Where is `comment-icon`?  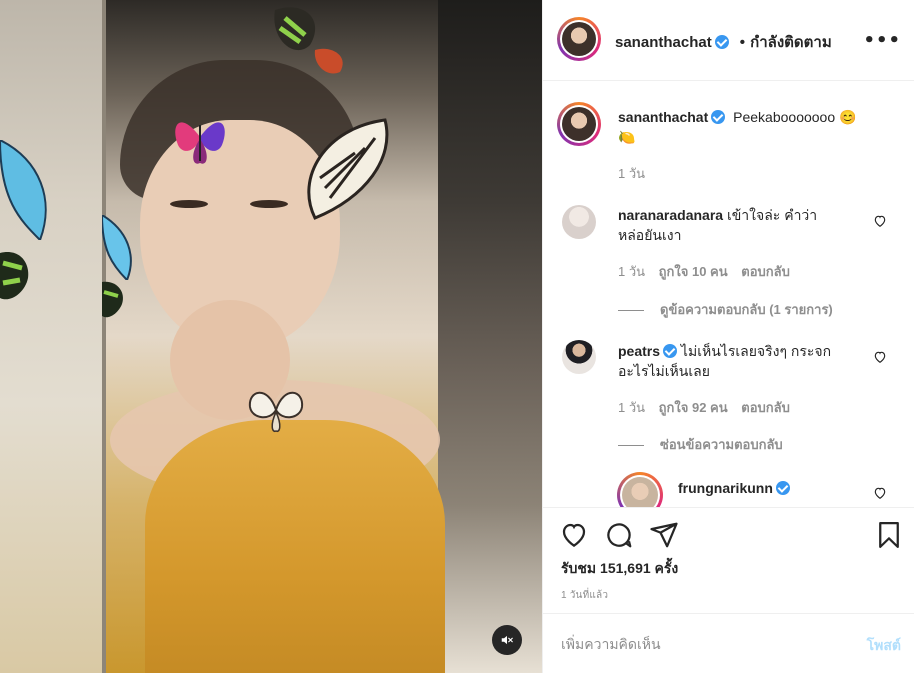 comment-icon is located at coordinates (619, 535).